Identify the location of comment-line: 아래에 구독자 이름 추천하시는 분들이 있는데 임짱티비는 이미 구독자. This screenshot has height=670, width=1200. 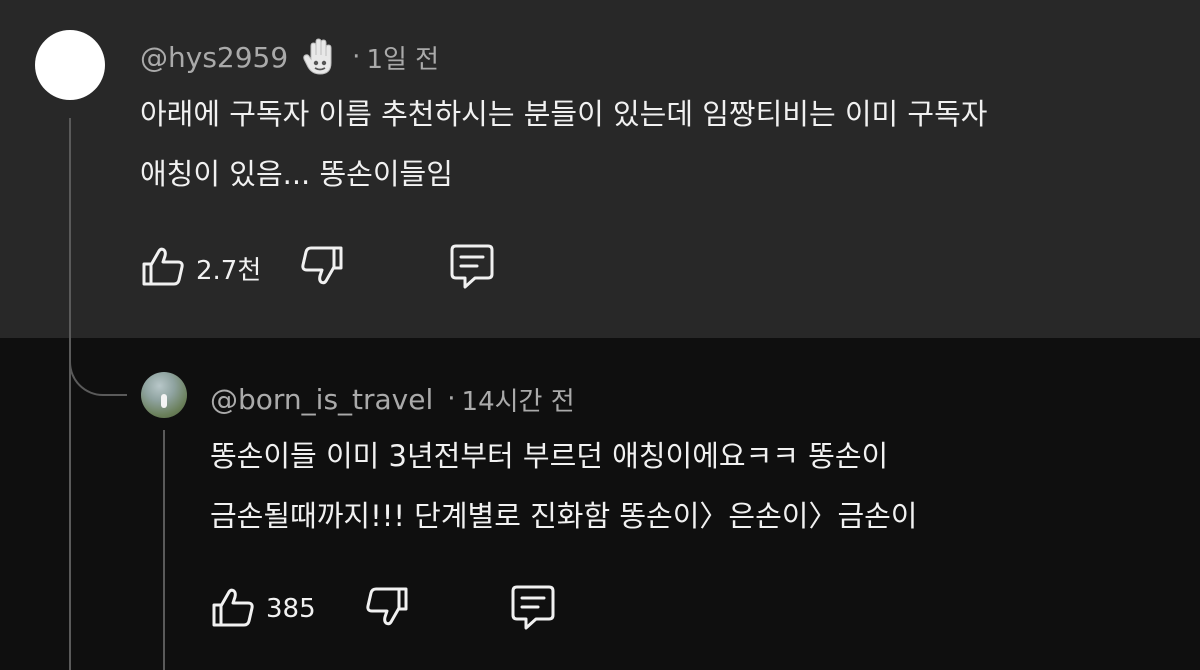
(564, 114).